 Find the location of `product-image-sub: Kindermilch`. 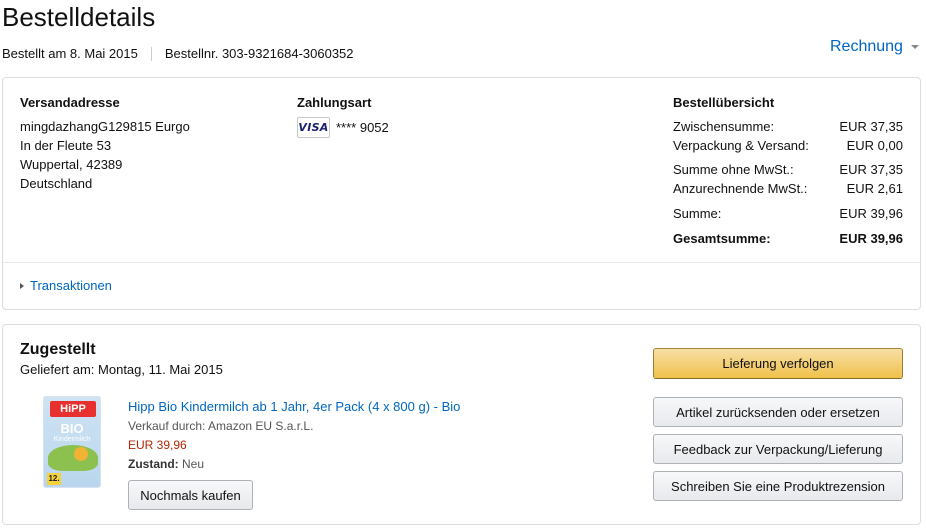

product-image-sub: Kindermilch is located at coordinates (72, 439).